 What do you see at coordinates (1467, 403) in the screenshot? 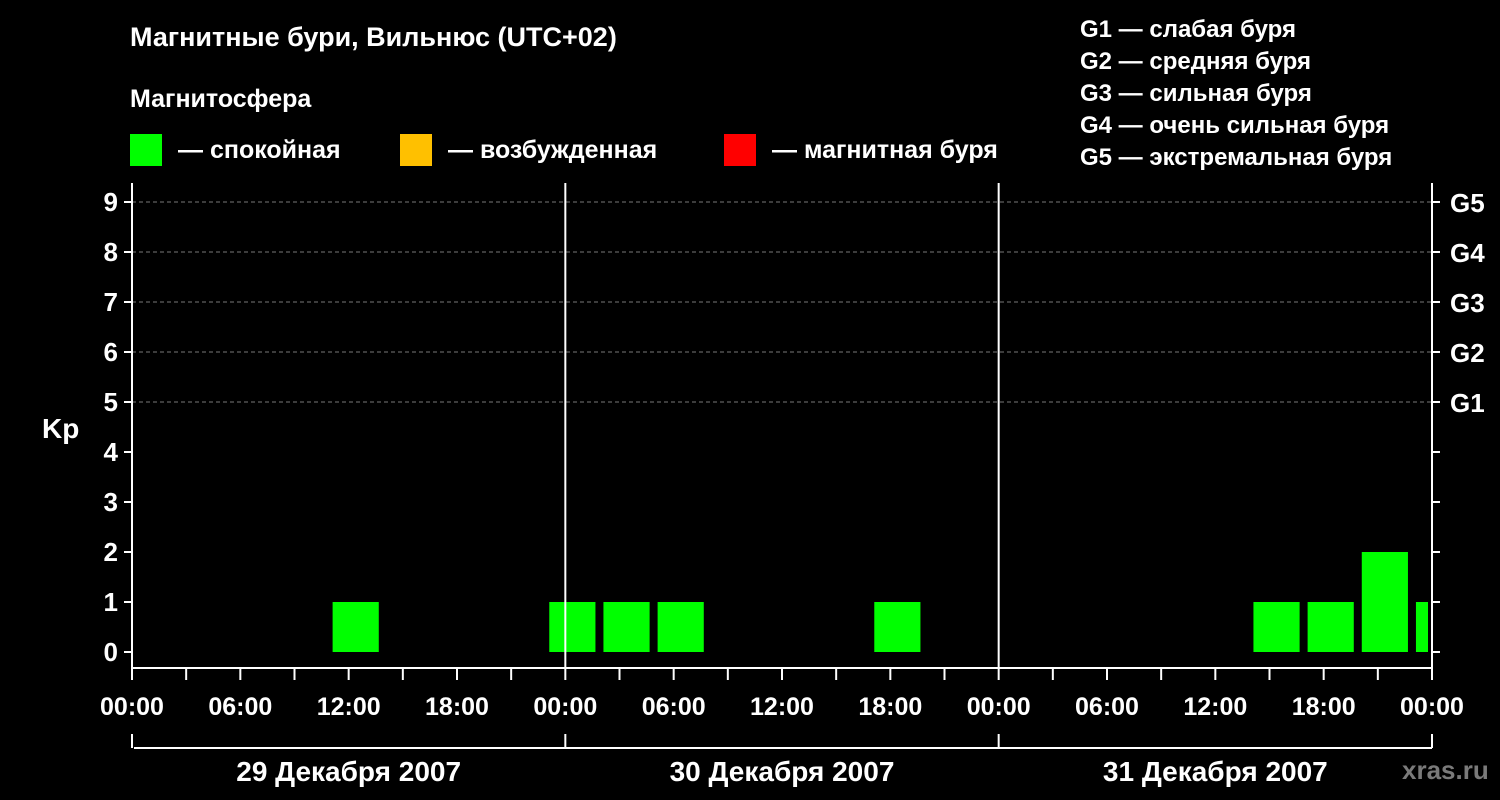
I see `g-level-label: G1` at bounding box center [1467, 403].